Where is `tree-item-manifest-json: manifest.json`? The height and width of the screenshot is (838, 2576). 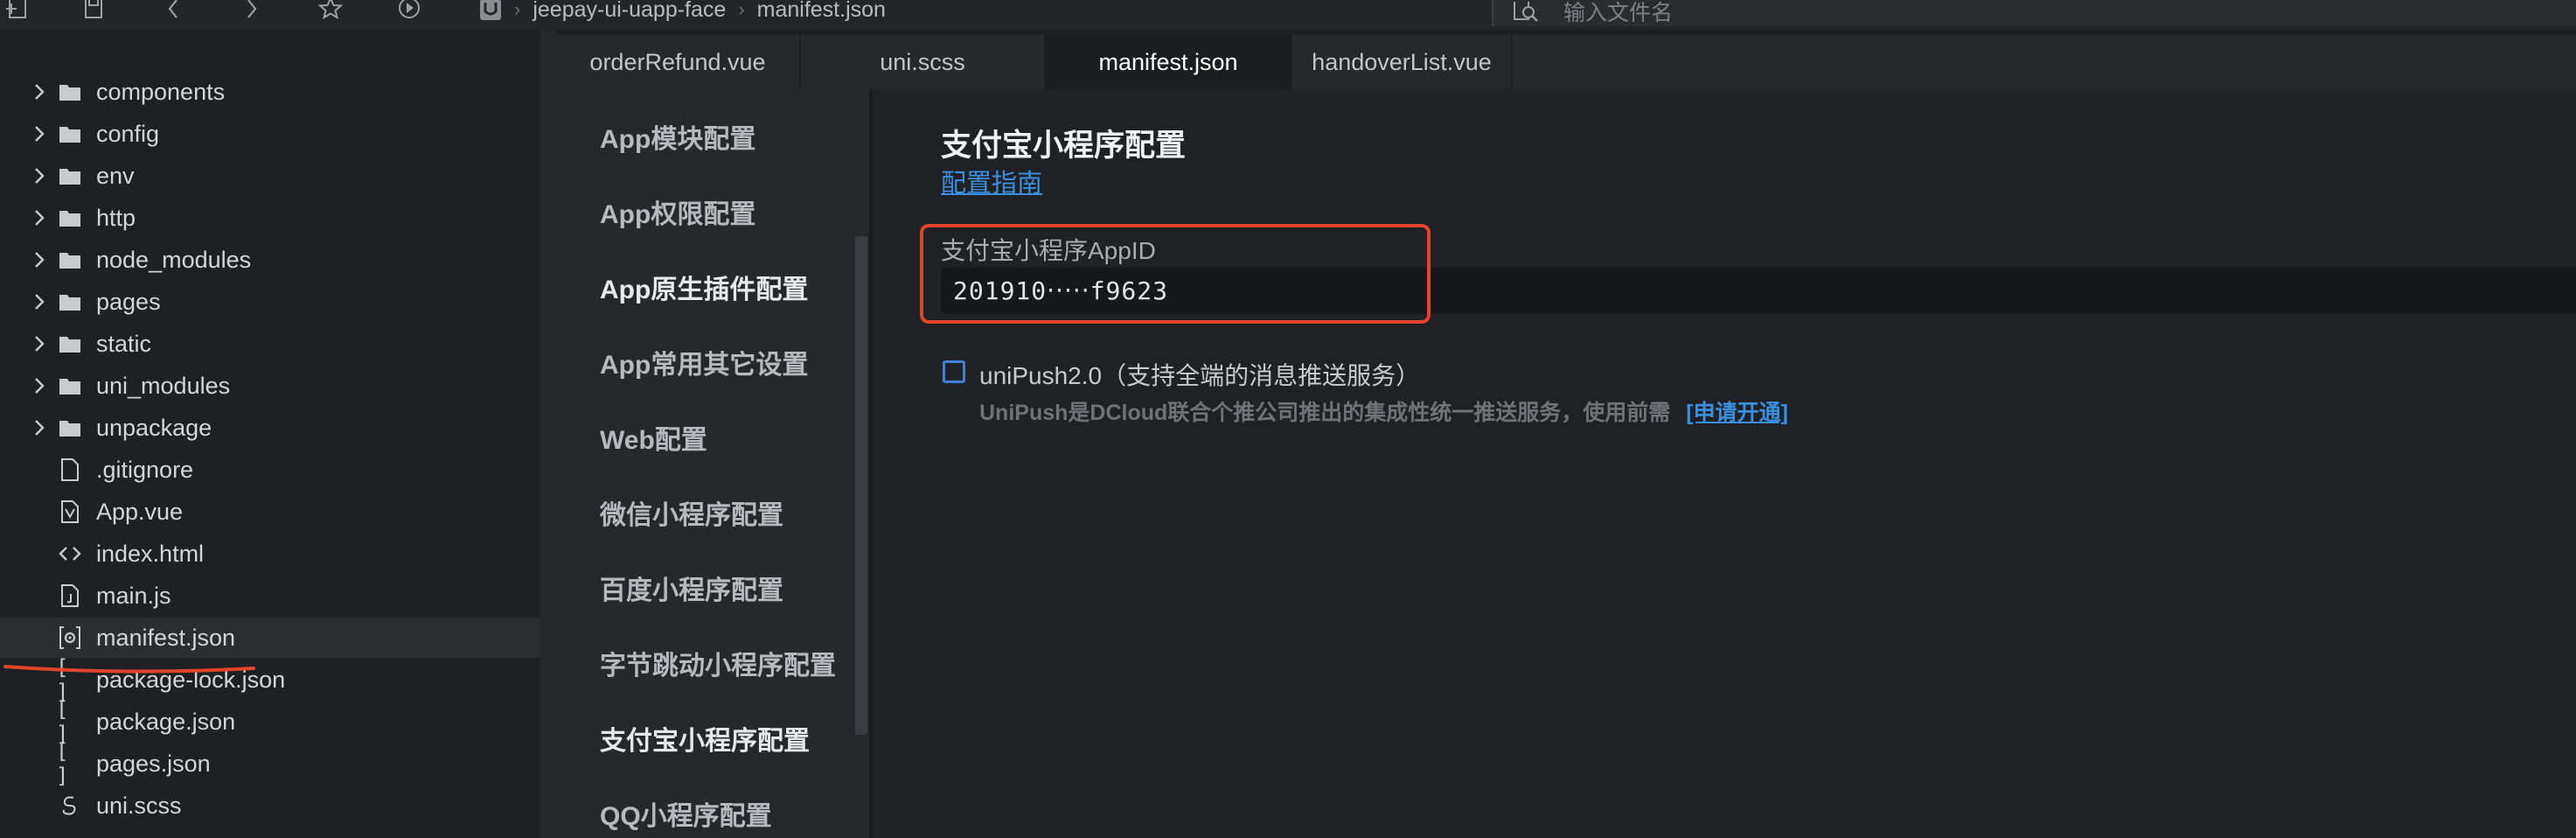 tree-item-manifest-json: manifest.json is located at coordinates (270, 638).